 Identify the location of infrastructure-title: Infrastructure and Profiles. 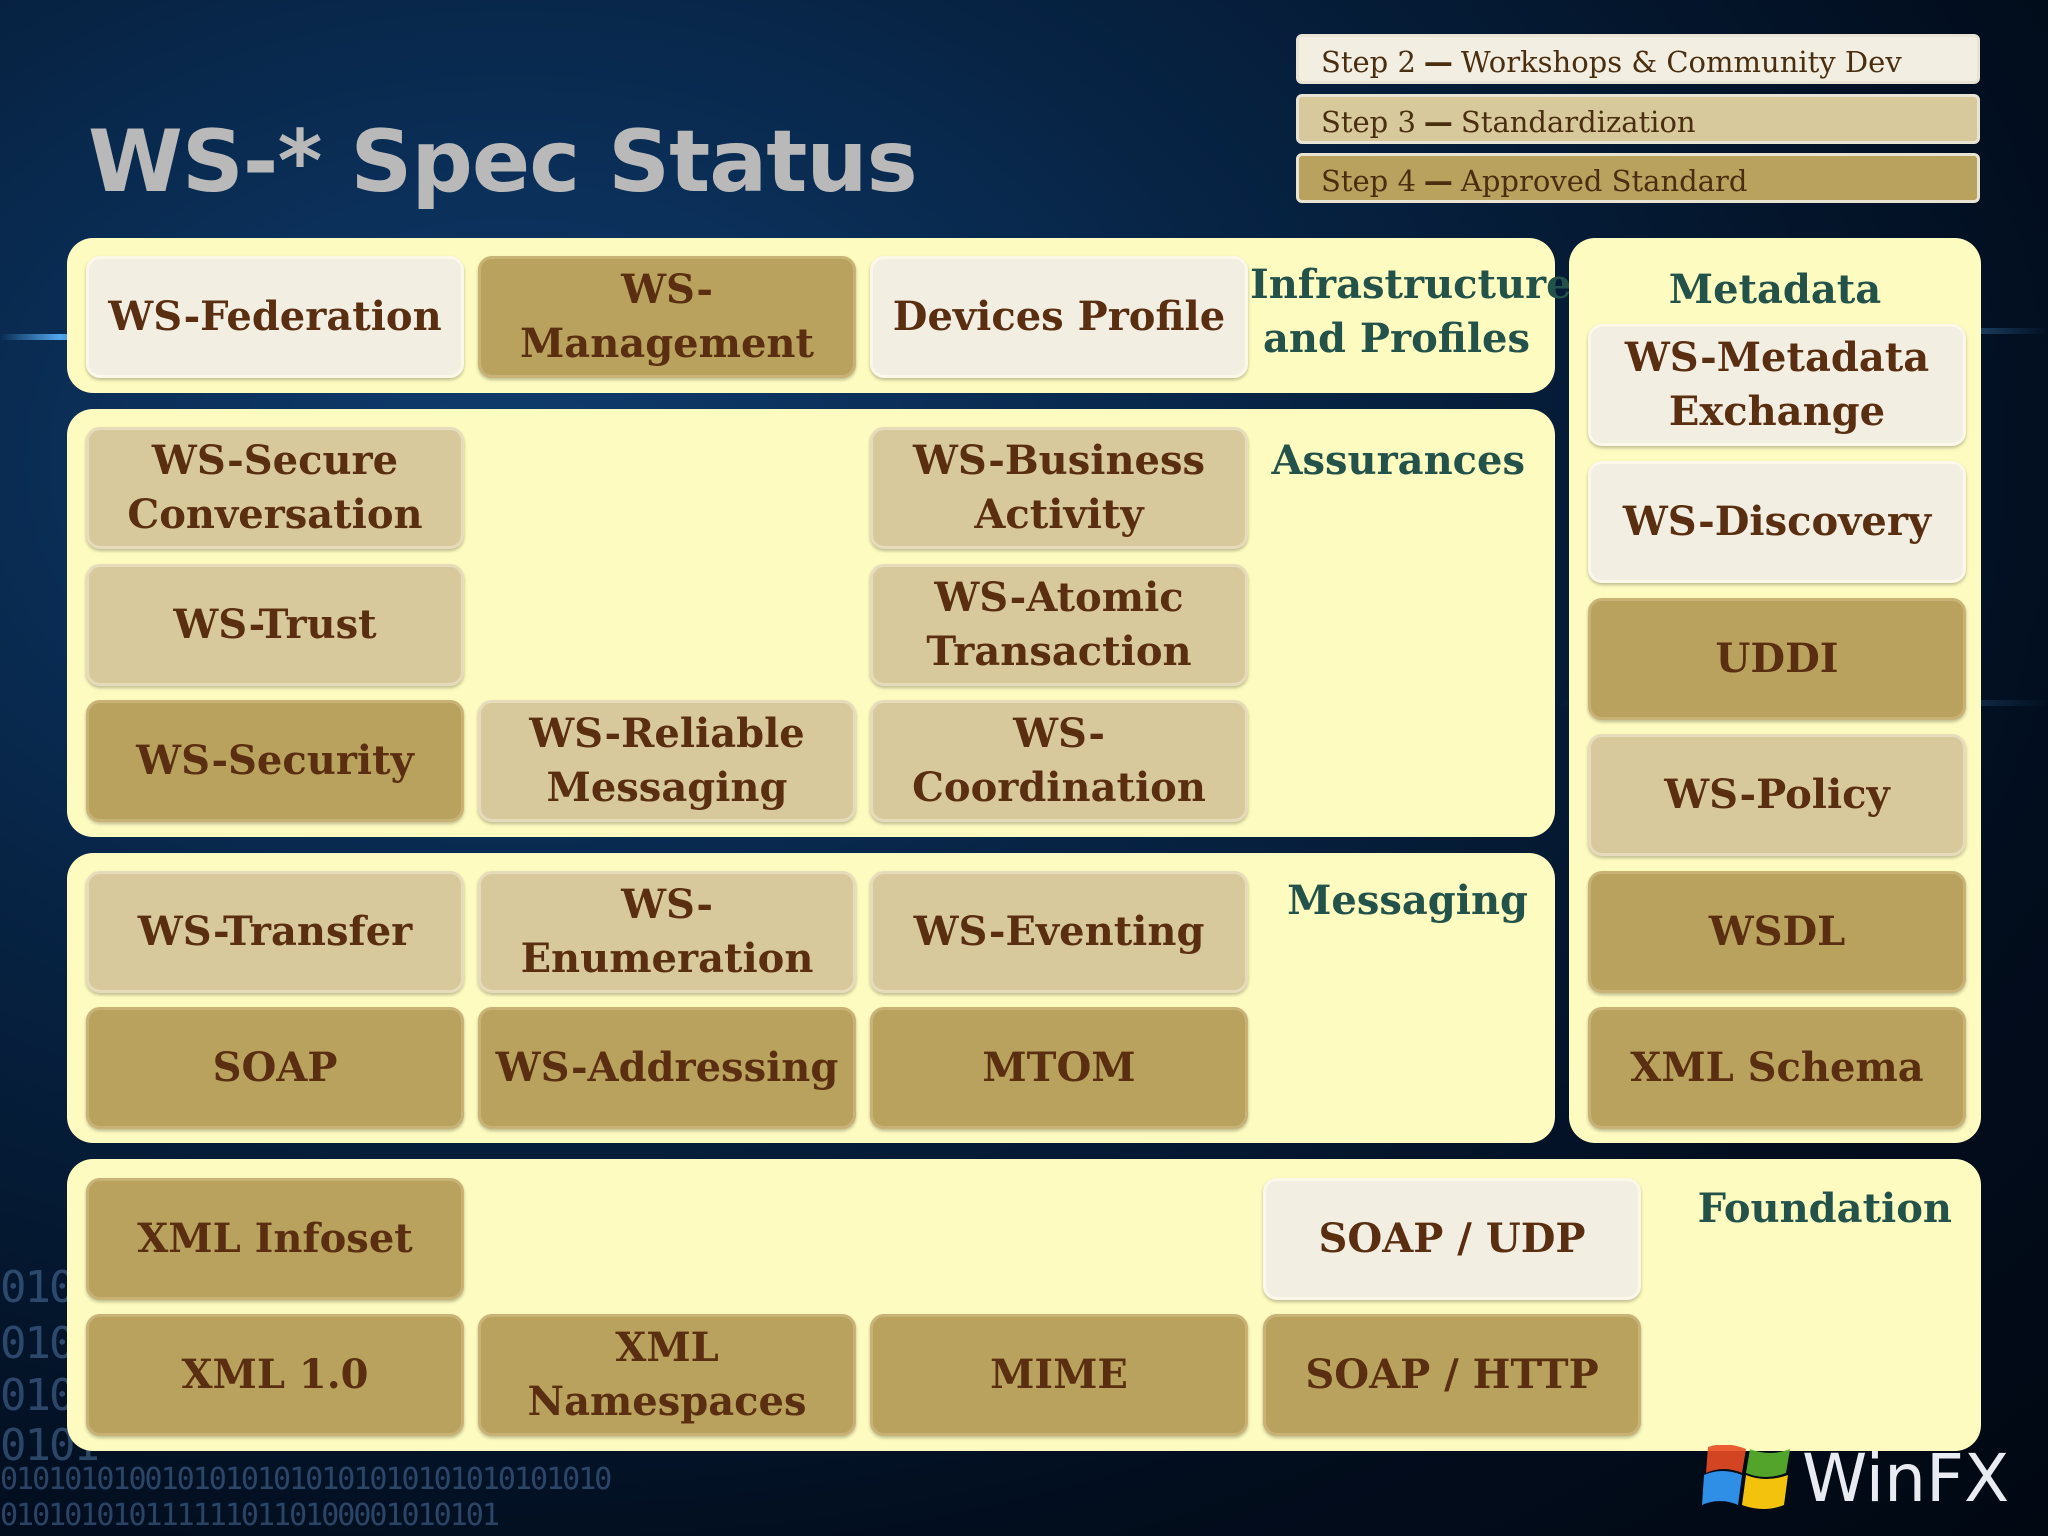
(1411, 311).